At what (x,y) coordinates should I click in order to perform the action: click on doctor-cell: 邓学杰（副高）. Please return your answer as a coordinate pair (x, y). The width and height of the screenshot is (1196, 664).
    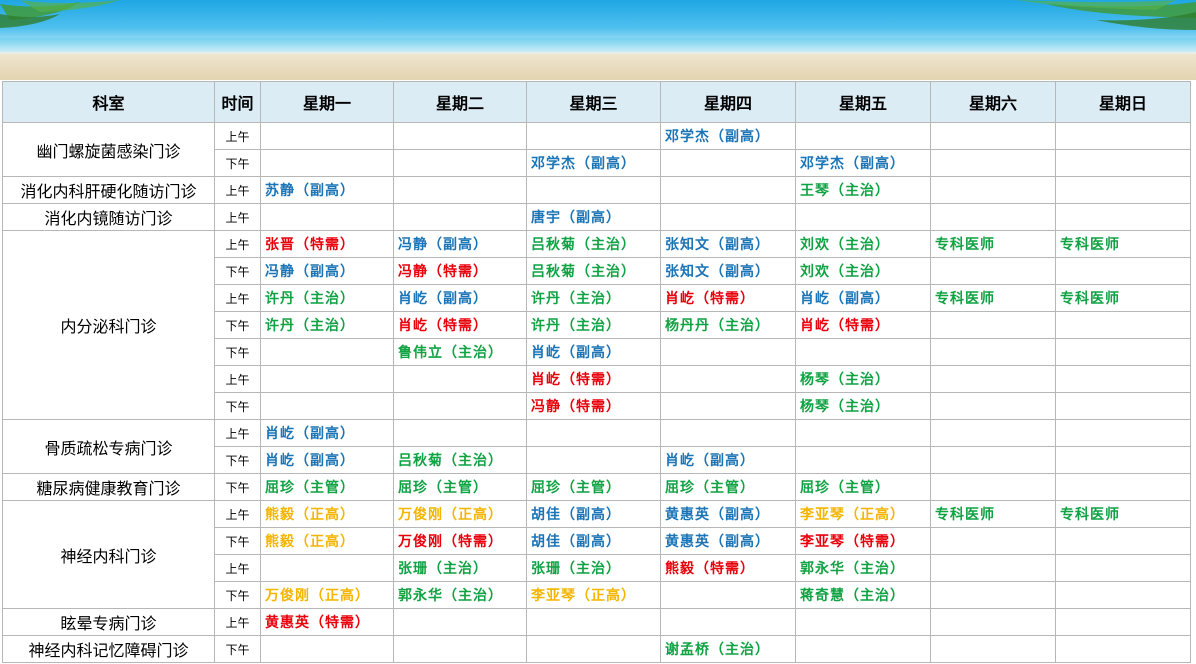
    Looking at the image, I should click on (593, 163).